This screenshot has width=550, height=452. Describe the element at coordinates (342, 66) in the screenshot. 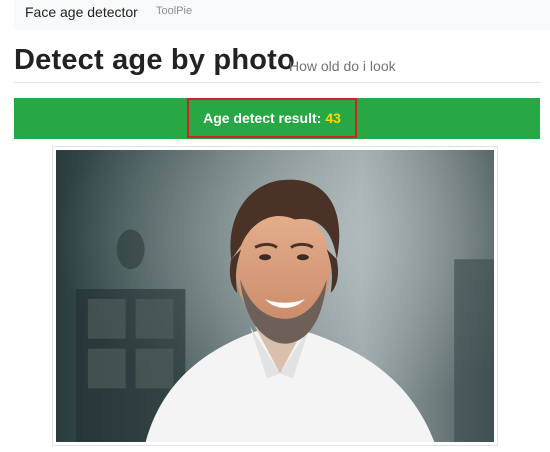

I see `page-subtitle: How old do i look` at that location.